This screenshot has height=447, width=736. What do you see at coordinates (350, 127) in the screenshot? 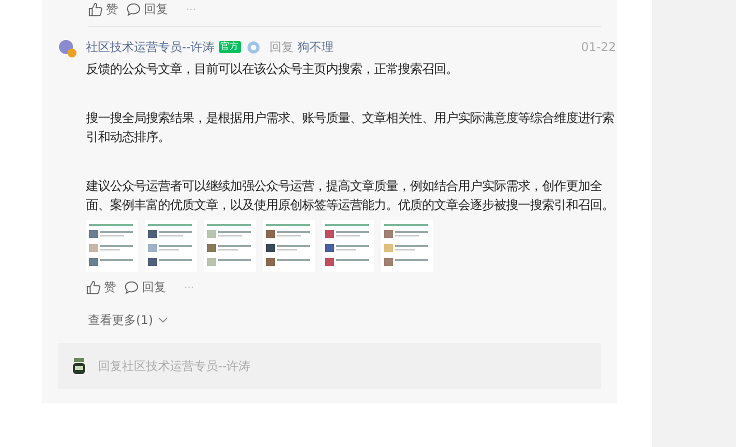
I see `comment-paragraph: 搜一搜全局搜索结果，是根据用户需求、账号质量、文章相关性、用户实际满意度等综合维度进行索引和动态排序。` at bounding box center [350, 127].